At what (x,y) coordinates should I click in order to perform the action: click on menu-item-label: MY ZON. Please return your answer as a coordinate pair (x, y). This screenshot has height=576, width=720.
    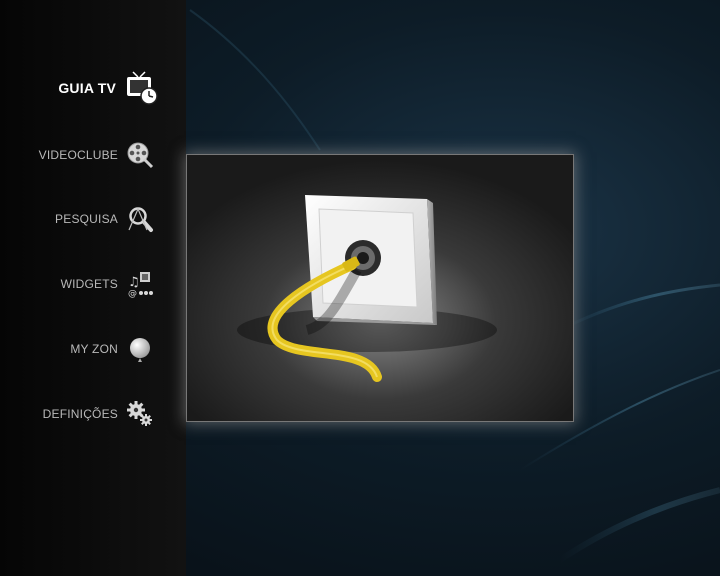
    Looking at the image, I should click on (94, 349).